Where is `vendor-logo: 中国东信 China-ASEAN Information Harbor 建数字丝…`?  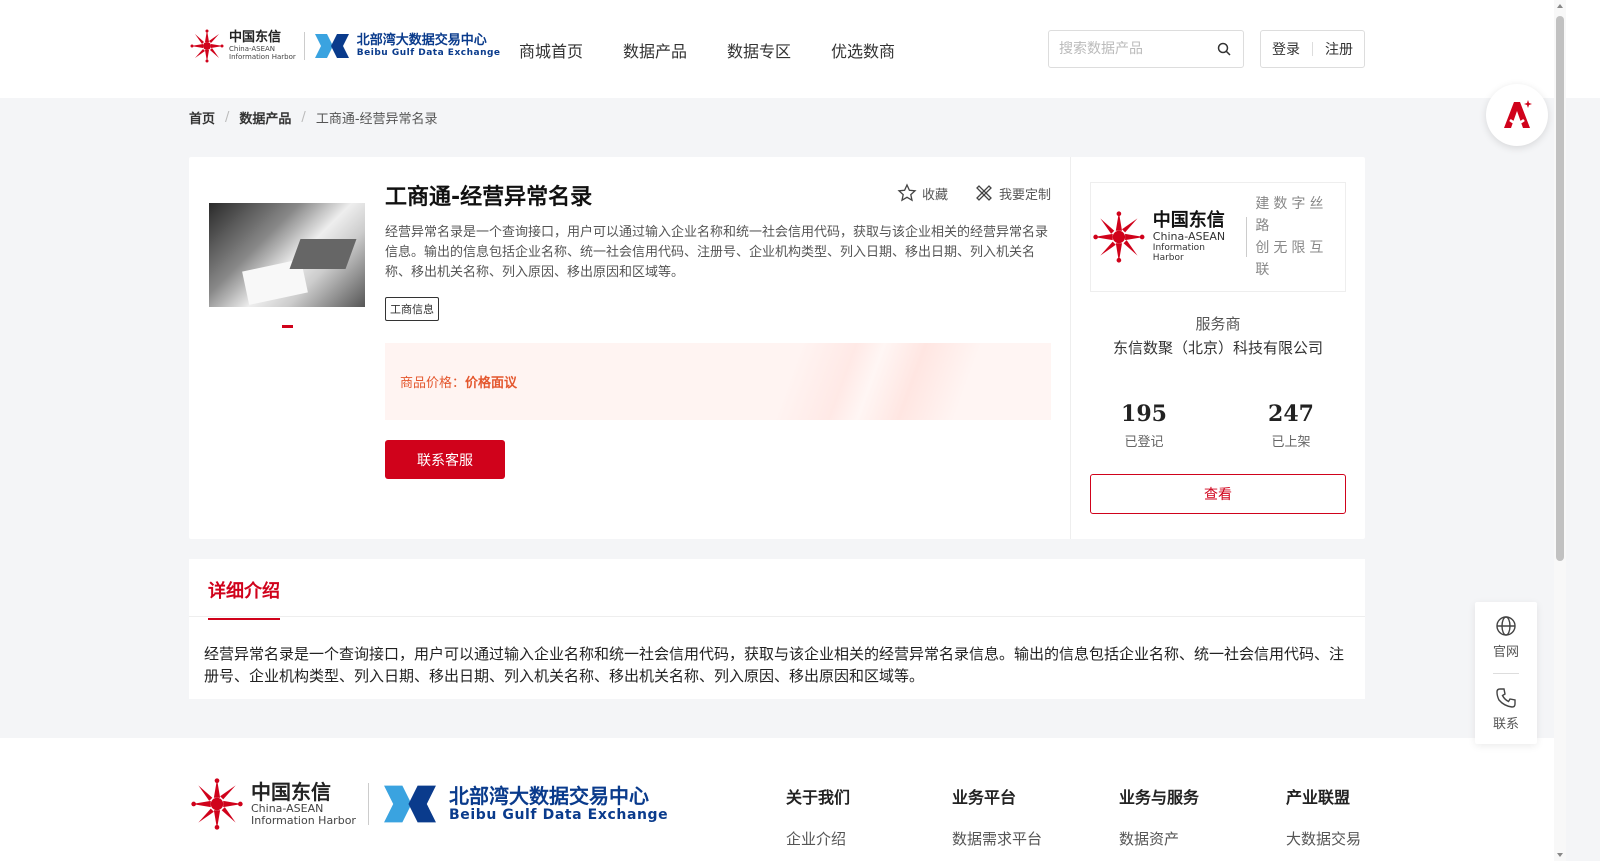 vendor-logo: 中国东信 China-ASEAN Information Harbor 建数字丝… is located at coordinates (1218, 237).